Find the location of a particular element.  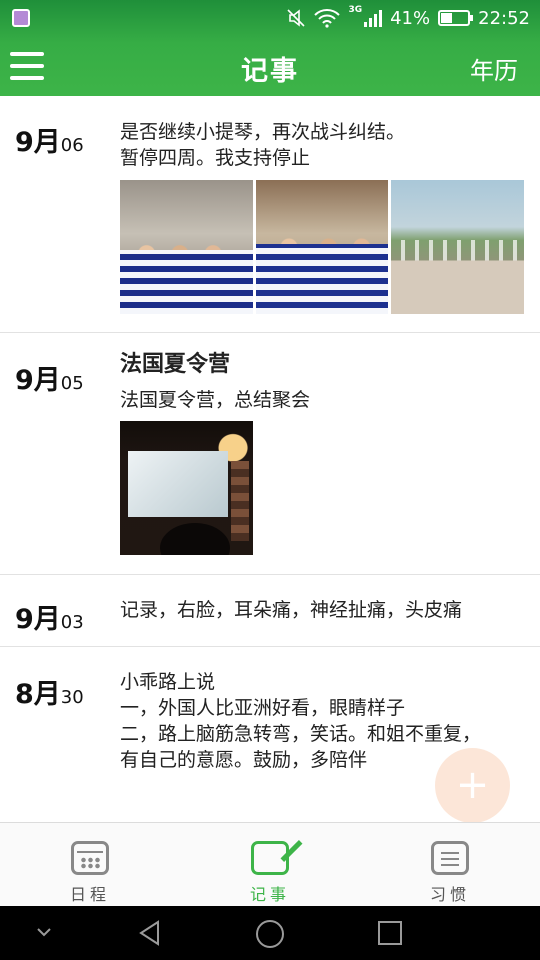

system-nav-bar is located at coordinates (270, 933).